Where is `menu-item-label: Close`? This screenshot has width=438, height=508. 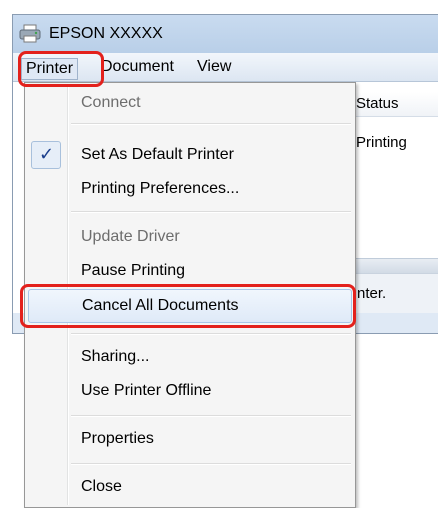
menu-item-label: Close is located at coordinates (101, 486).